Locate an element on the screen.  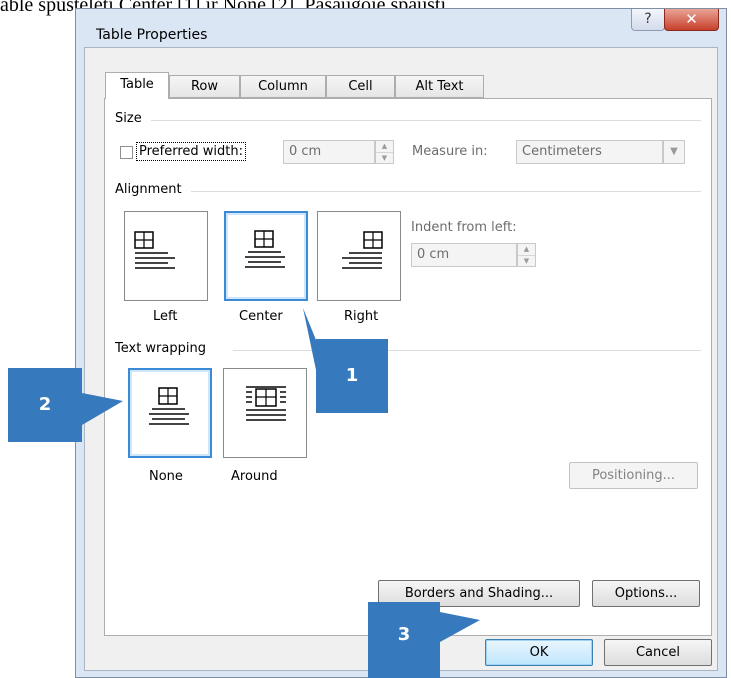
tab-label: Table is located at coordinates (137, 84).